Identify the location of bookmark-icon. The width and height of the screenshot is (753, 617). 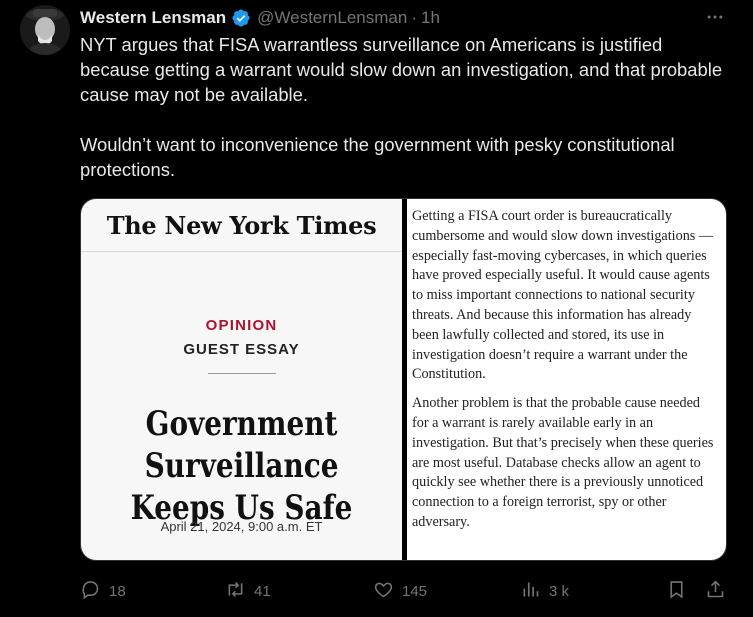
(676, 591).